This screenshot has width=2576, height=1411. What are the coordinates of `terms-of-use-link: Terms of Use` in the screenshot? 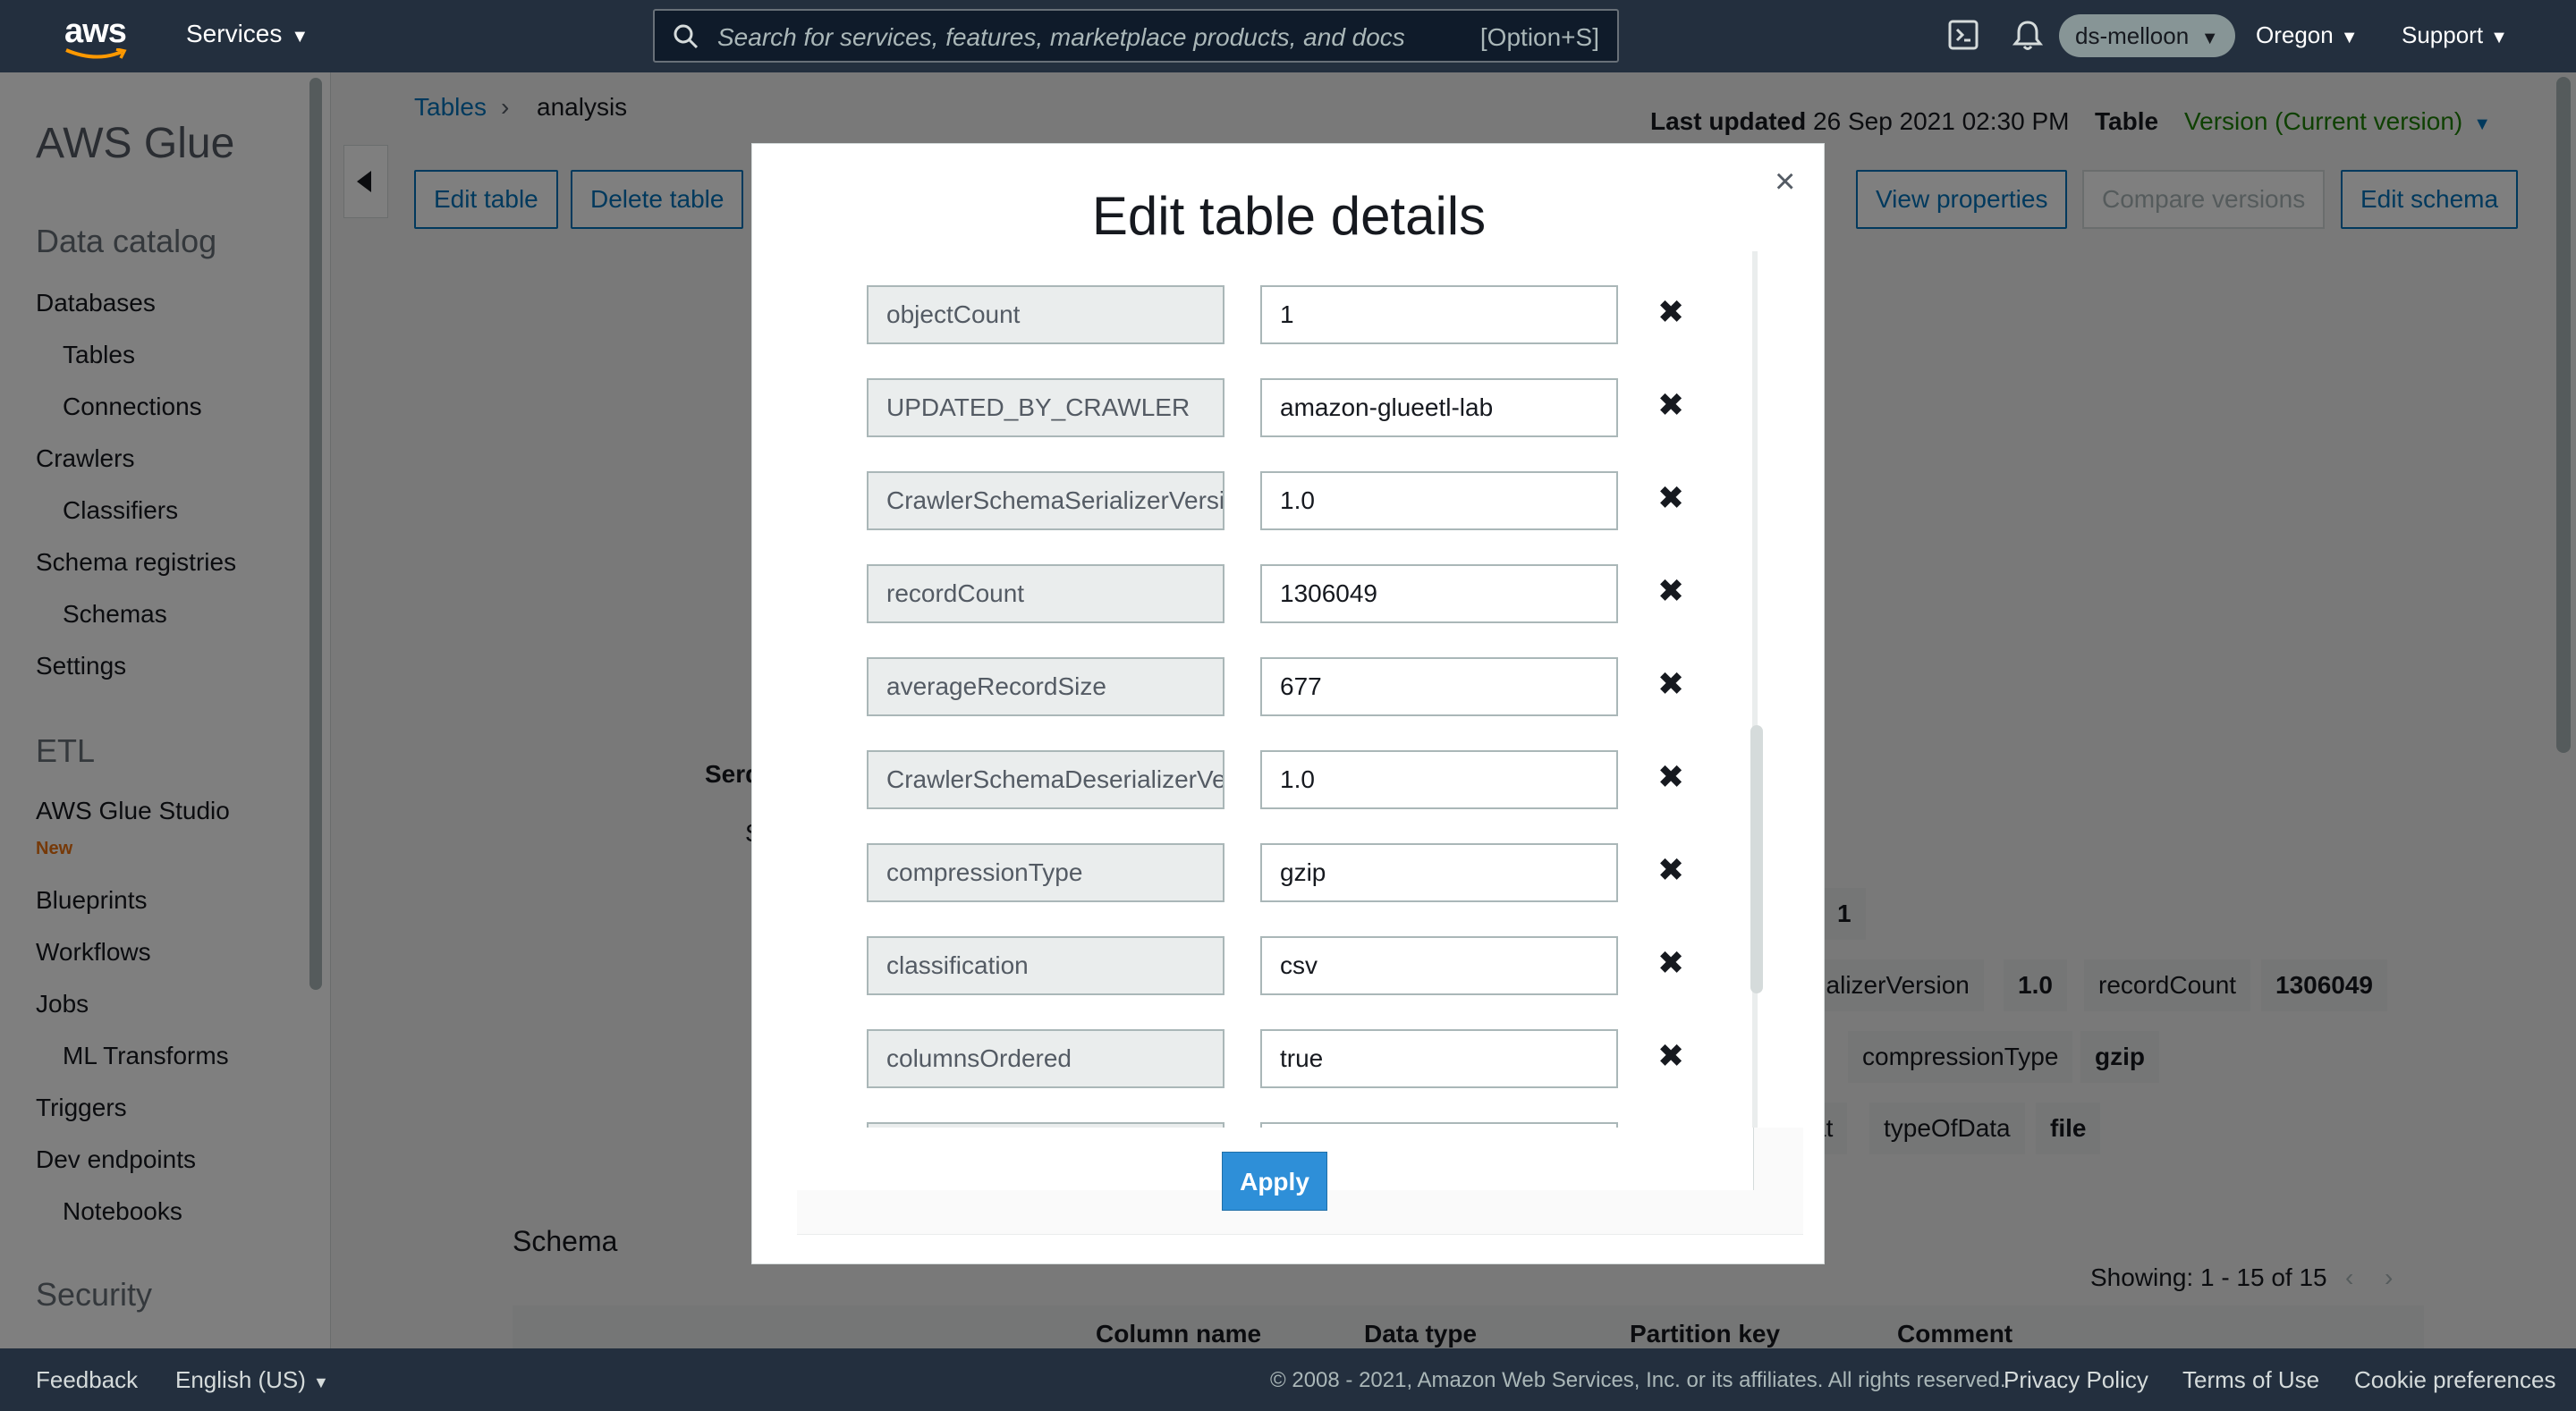 It's located at (2250, 1380).